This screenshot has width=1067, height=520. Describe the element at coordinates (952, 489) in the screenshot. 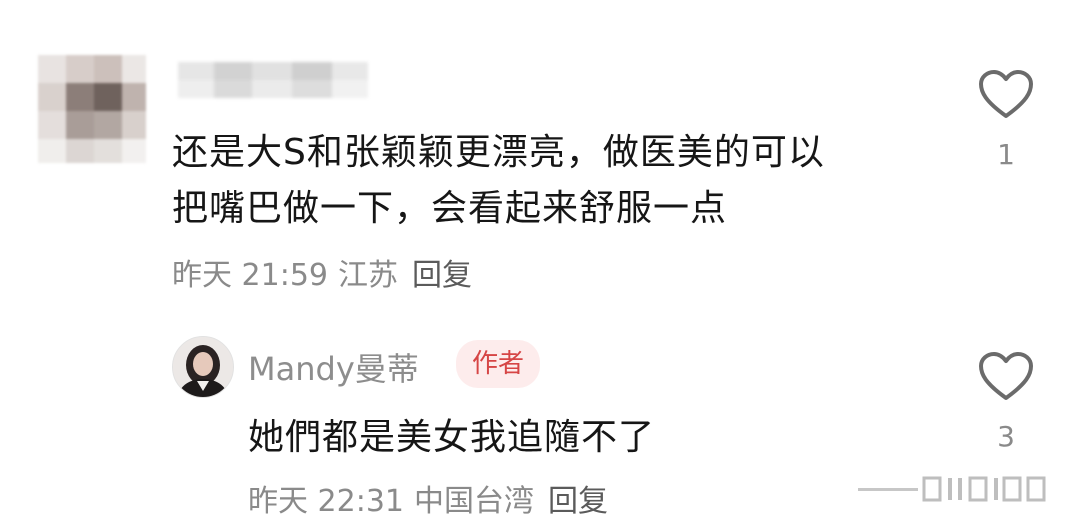

I see `watermark-logo` at that location.